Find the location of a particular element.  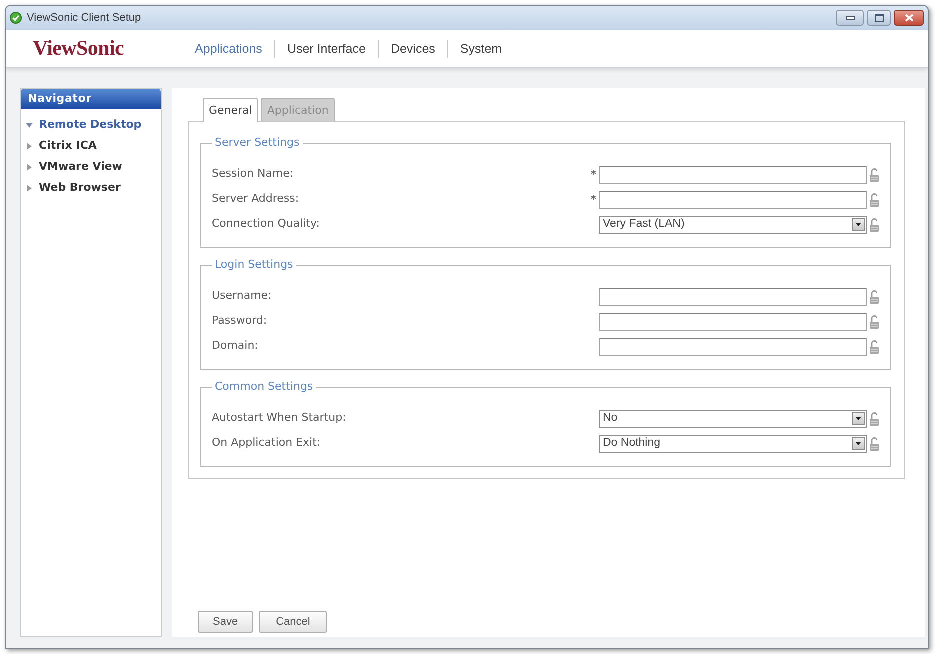

navigator-item: VMware View is located at coordinates (93, 167).